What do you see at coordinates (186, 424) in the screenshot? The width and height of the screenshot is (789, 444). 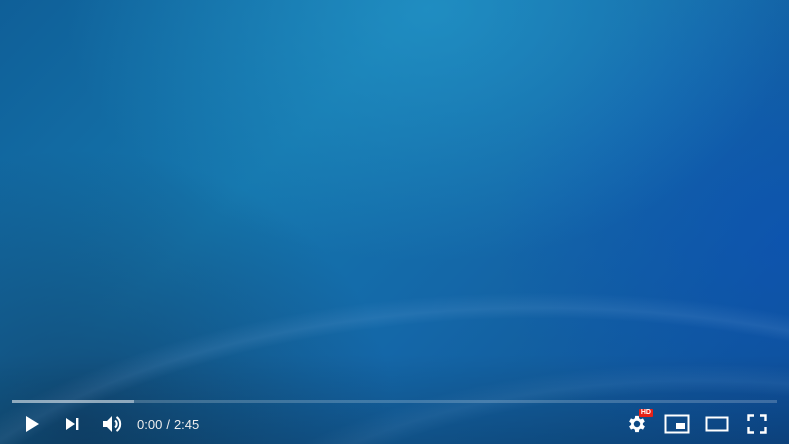 I see `duration: 2:45` at bounding box center [186, 424].